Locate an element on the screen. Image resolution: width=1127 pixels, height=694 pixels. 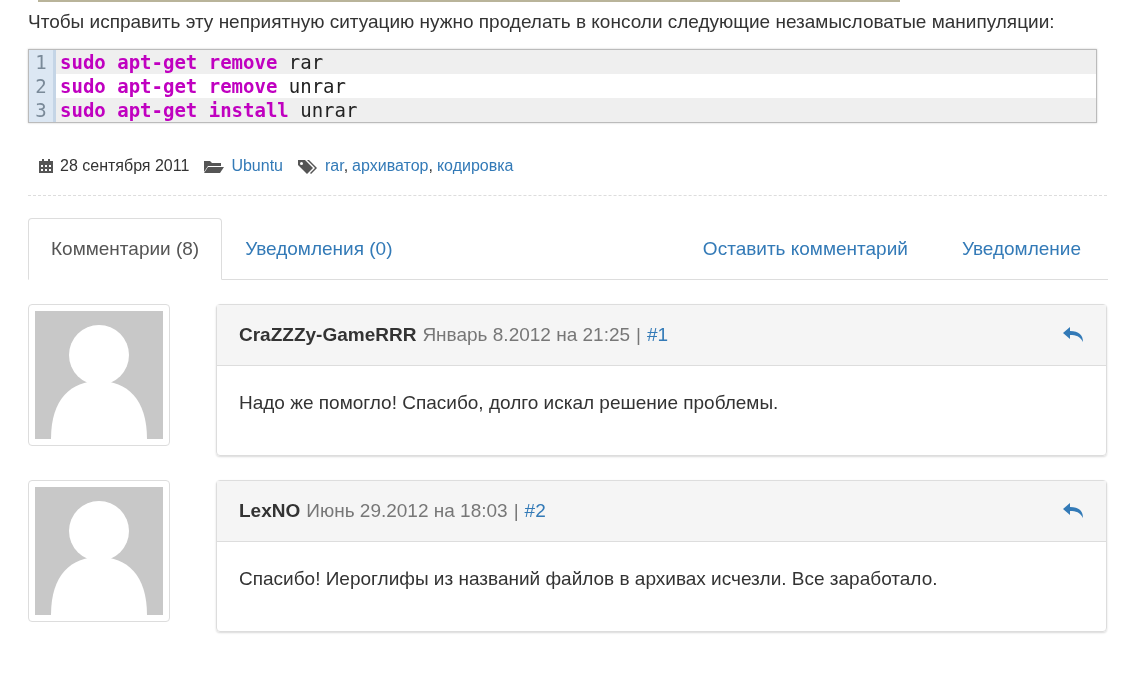
tab: Уведомления (0) is located at coordinates (319, 249).